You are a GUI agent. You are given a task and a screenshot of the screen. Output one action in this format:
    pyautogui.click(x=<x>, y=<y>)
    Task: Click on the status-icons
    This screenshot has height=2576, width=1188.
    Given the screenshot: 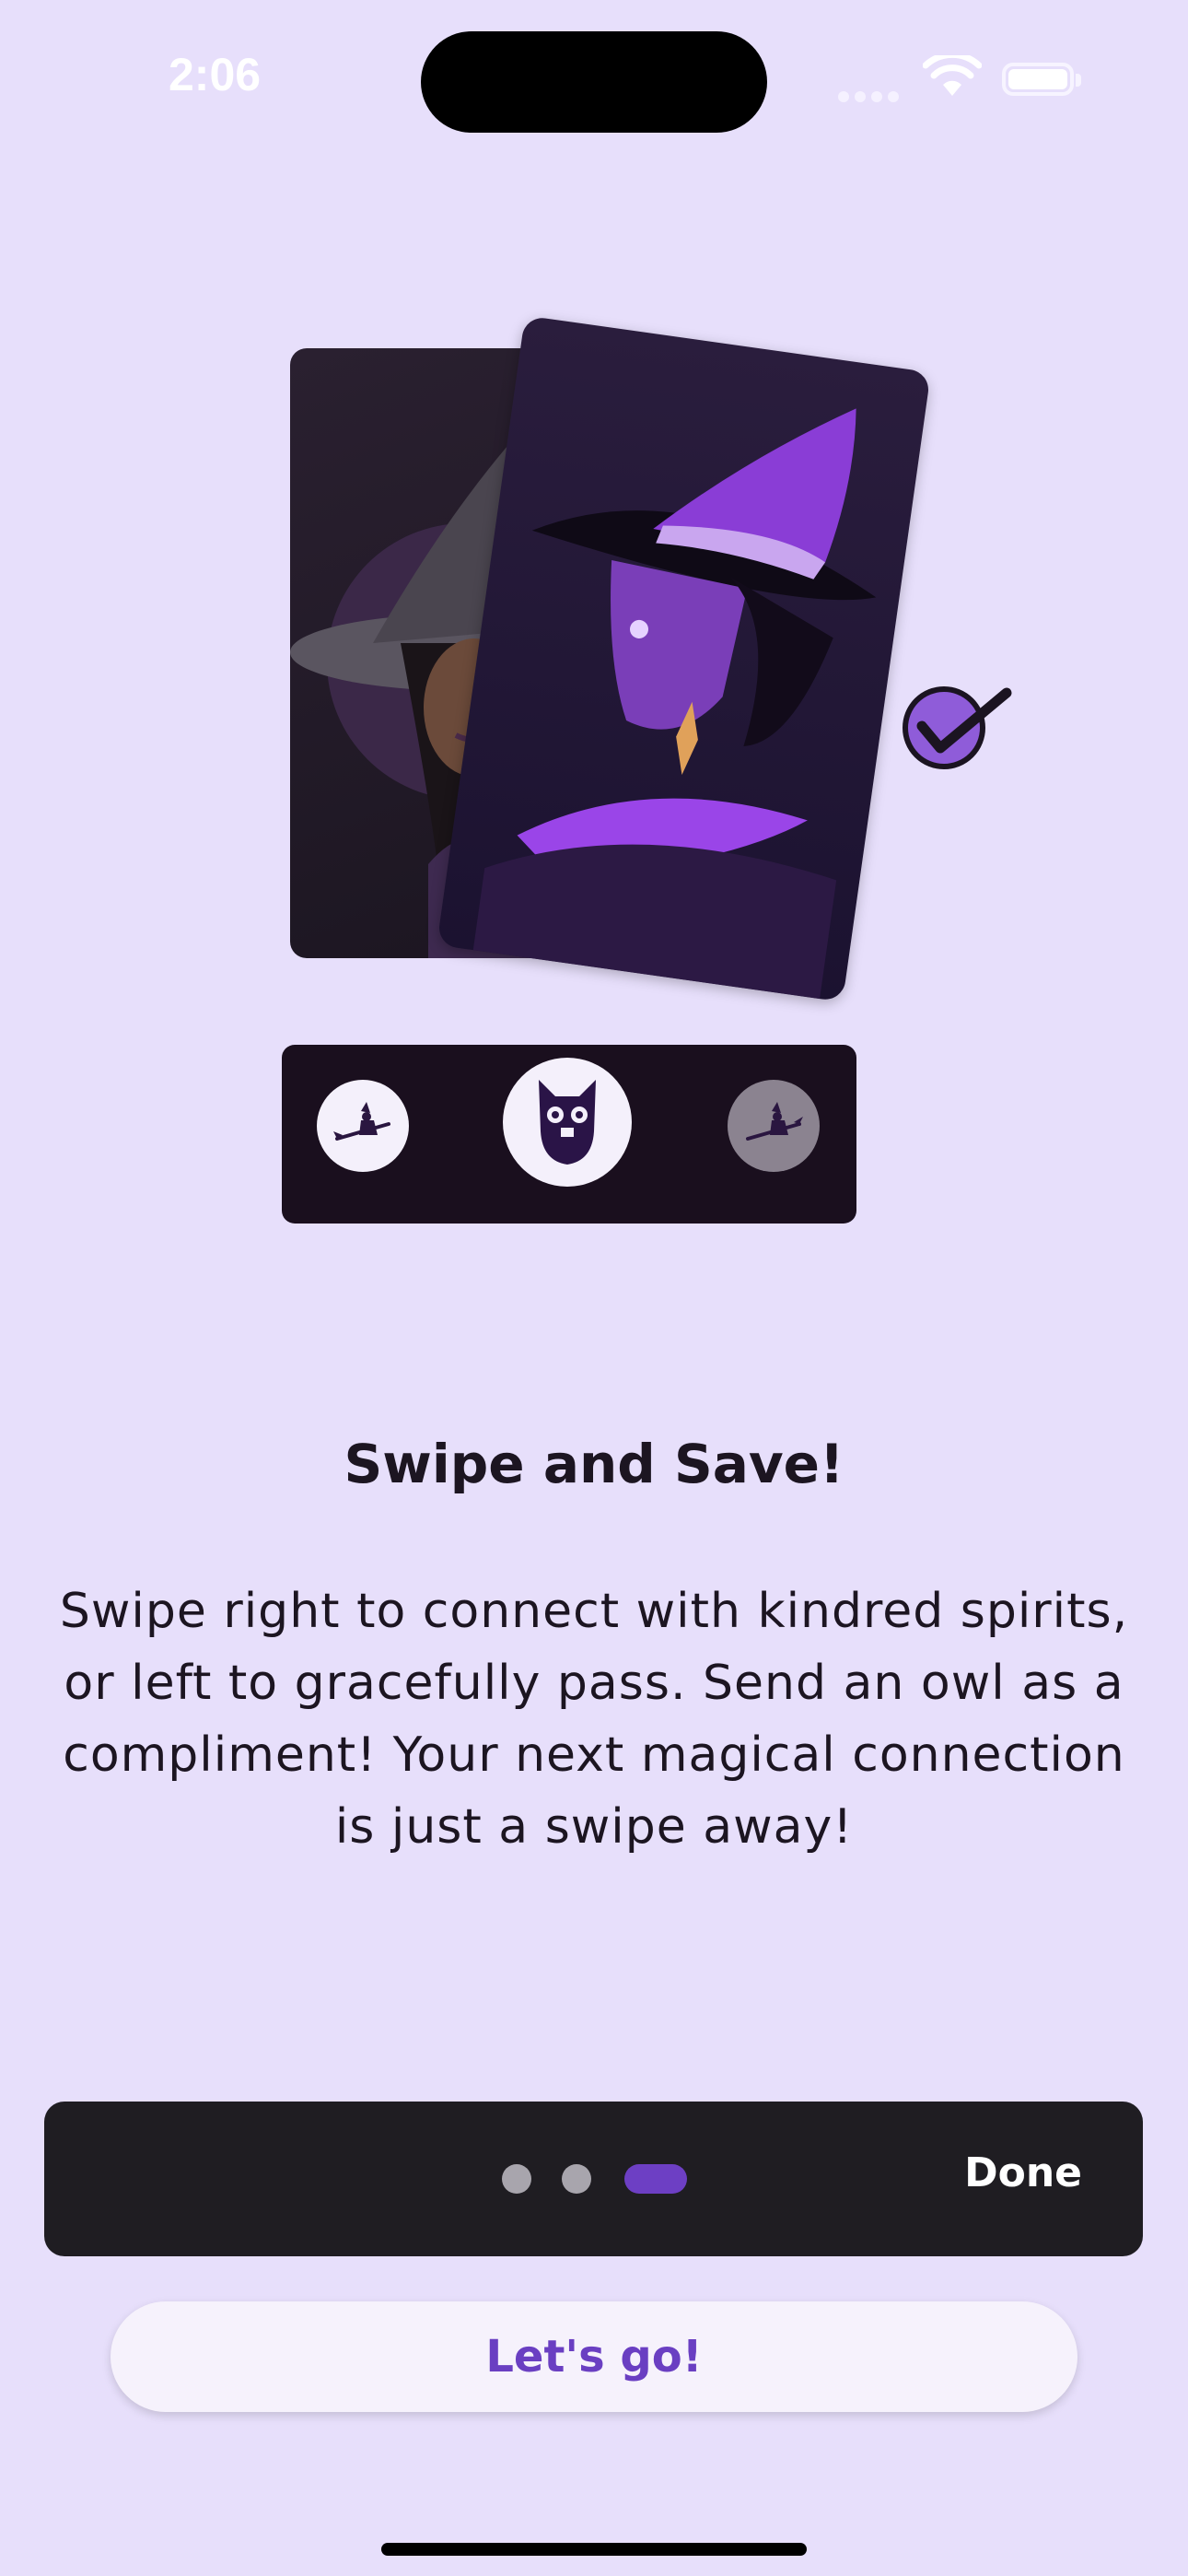 What is the action you would take?
    pyautogui.click(x=962, y=78)
    